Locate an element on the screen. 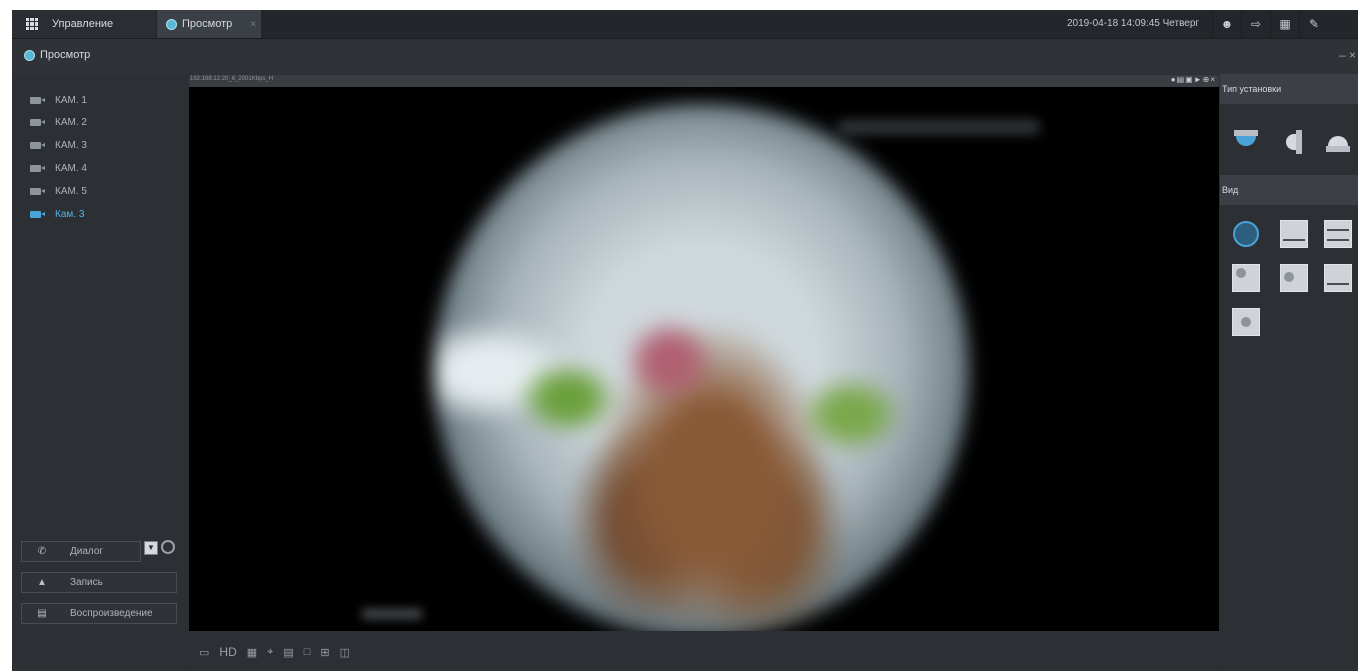 This screenshot has height=671, width=1358. dialog-label: Диалог is located at coordinates (87, 551).